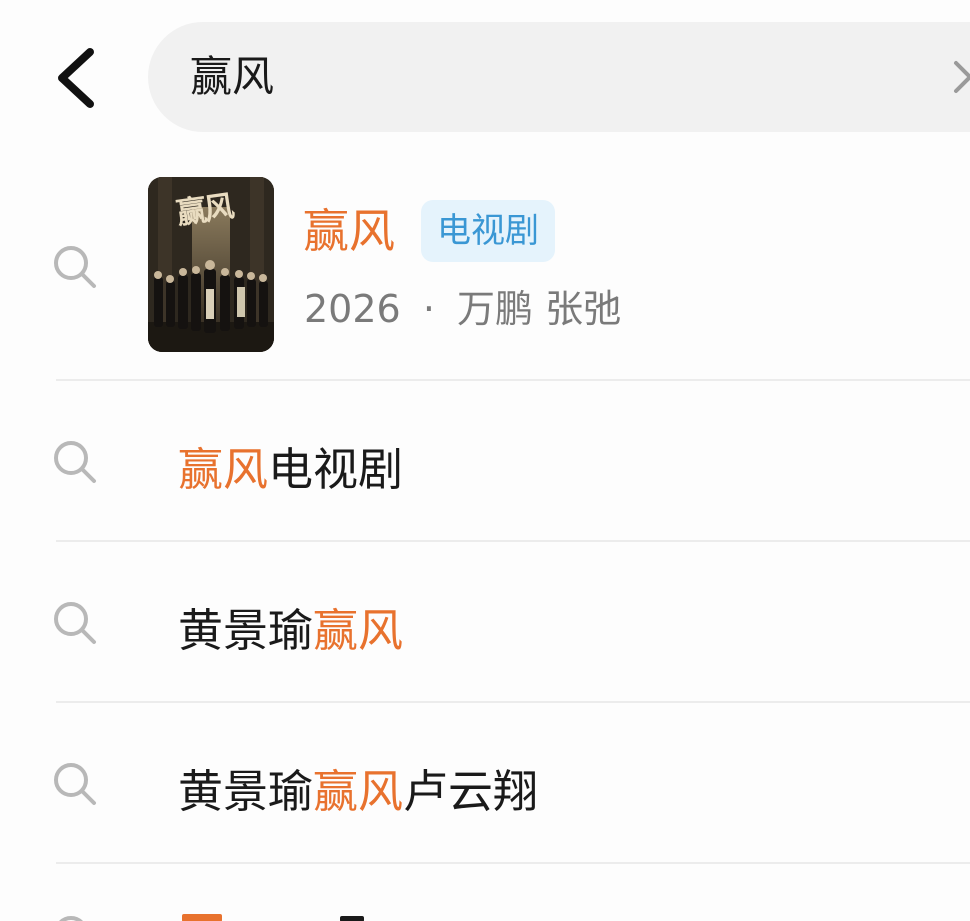 The image size is (970, 921). Describe the element at coordinates (232, 76) in the screenshot. I see `search-query: 赢风` at that location.